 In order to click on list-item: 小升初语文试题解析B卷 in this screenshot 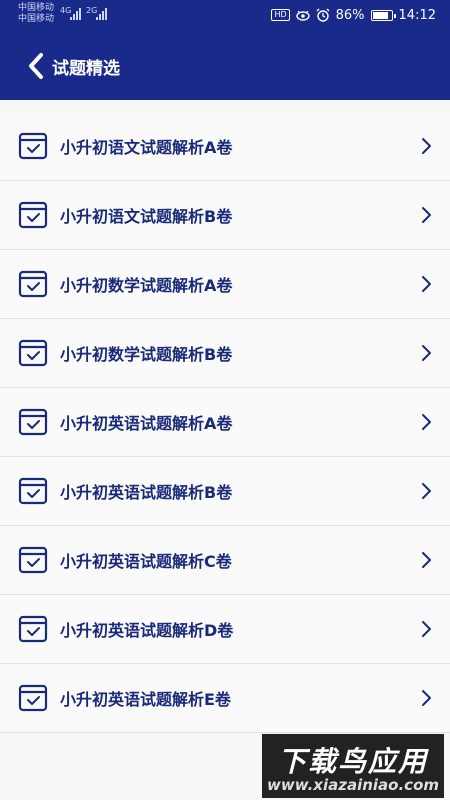, I will do `click(225, 215)`.